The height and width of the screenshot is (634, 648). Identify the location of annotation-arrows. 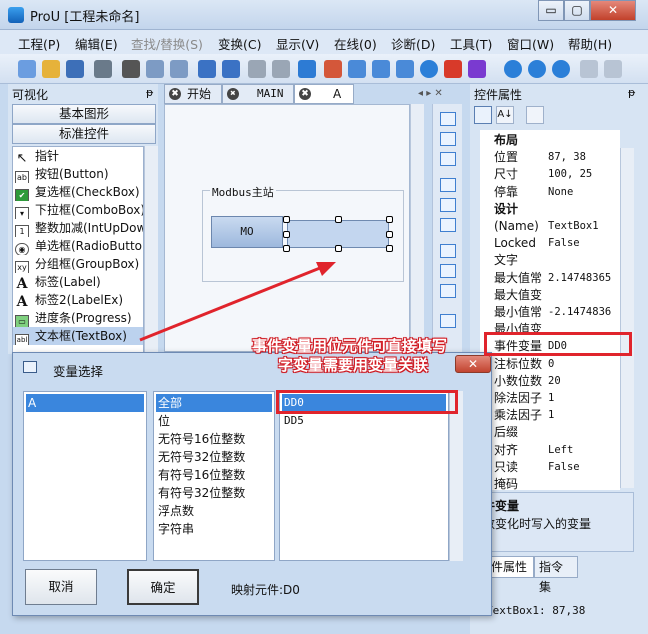
(237, 302).